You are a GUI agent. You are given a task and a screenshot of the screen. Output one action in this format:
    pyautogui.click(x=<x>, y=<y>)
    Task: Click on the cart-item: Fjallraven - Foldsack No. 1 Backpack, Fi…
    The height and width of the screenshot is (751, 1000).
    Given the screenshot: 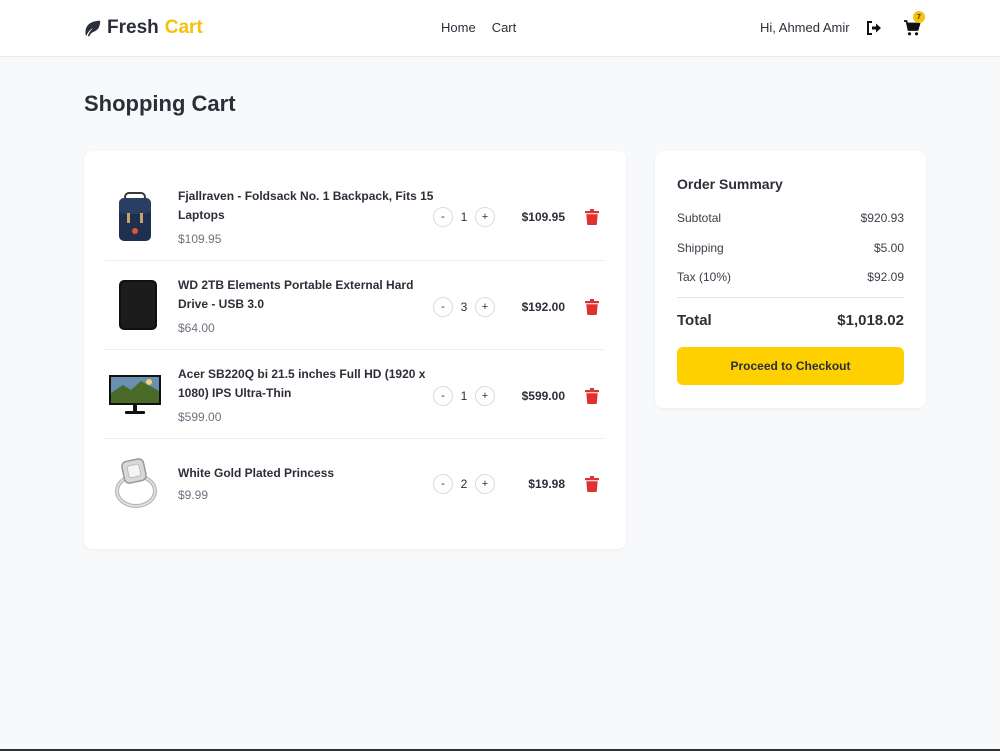 What is the action you would take?
    pyautogui.click(x=354, y=216)
    